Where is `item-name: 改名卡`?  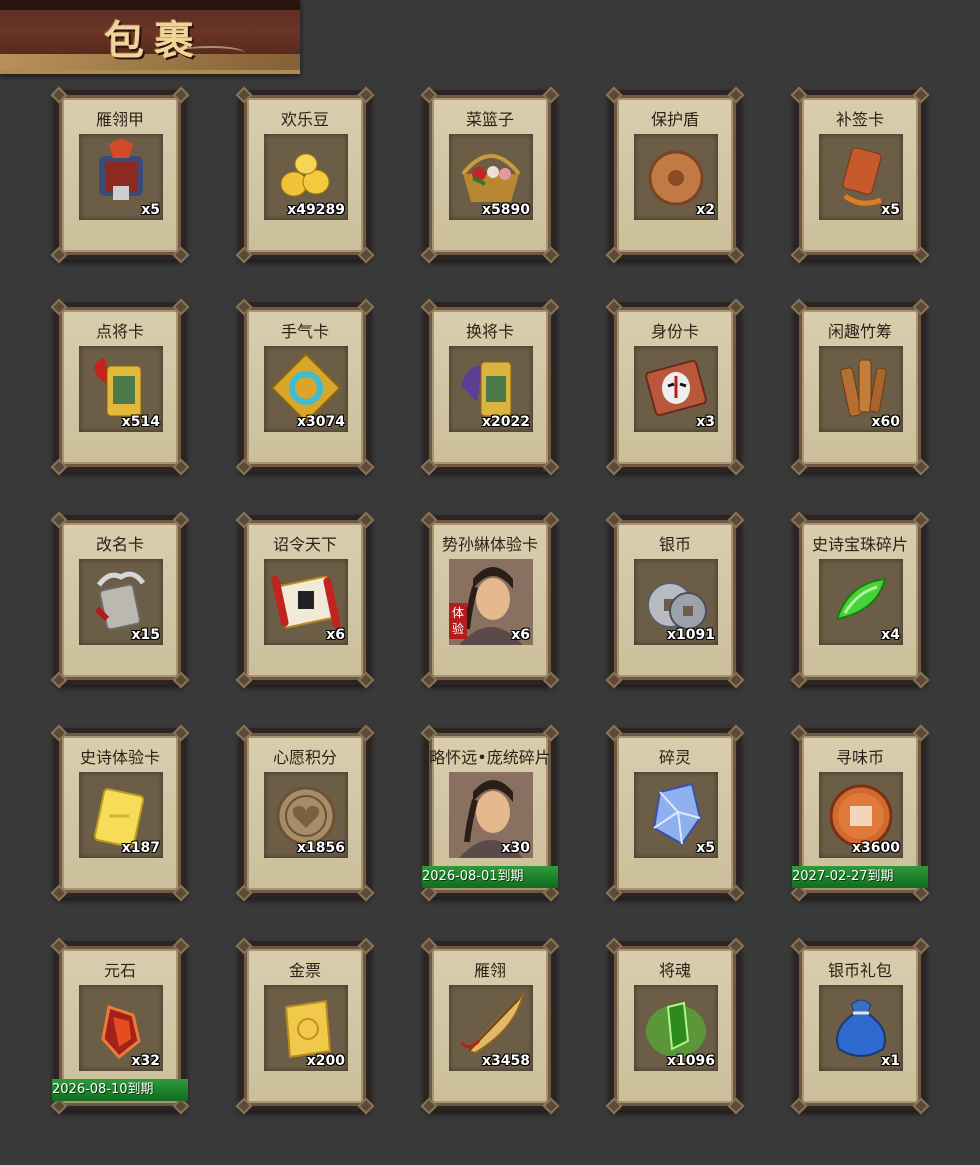 item-name: 改名卡 is located at coordinates (119, 544).